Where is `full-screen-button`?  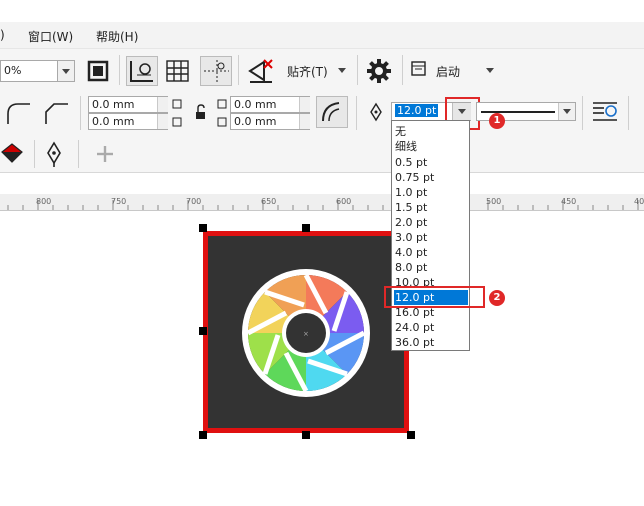
full-screen-button is located at coordinates (98, 71).